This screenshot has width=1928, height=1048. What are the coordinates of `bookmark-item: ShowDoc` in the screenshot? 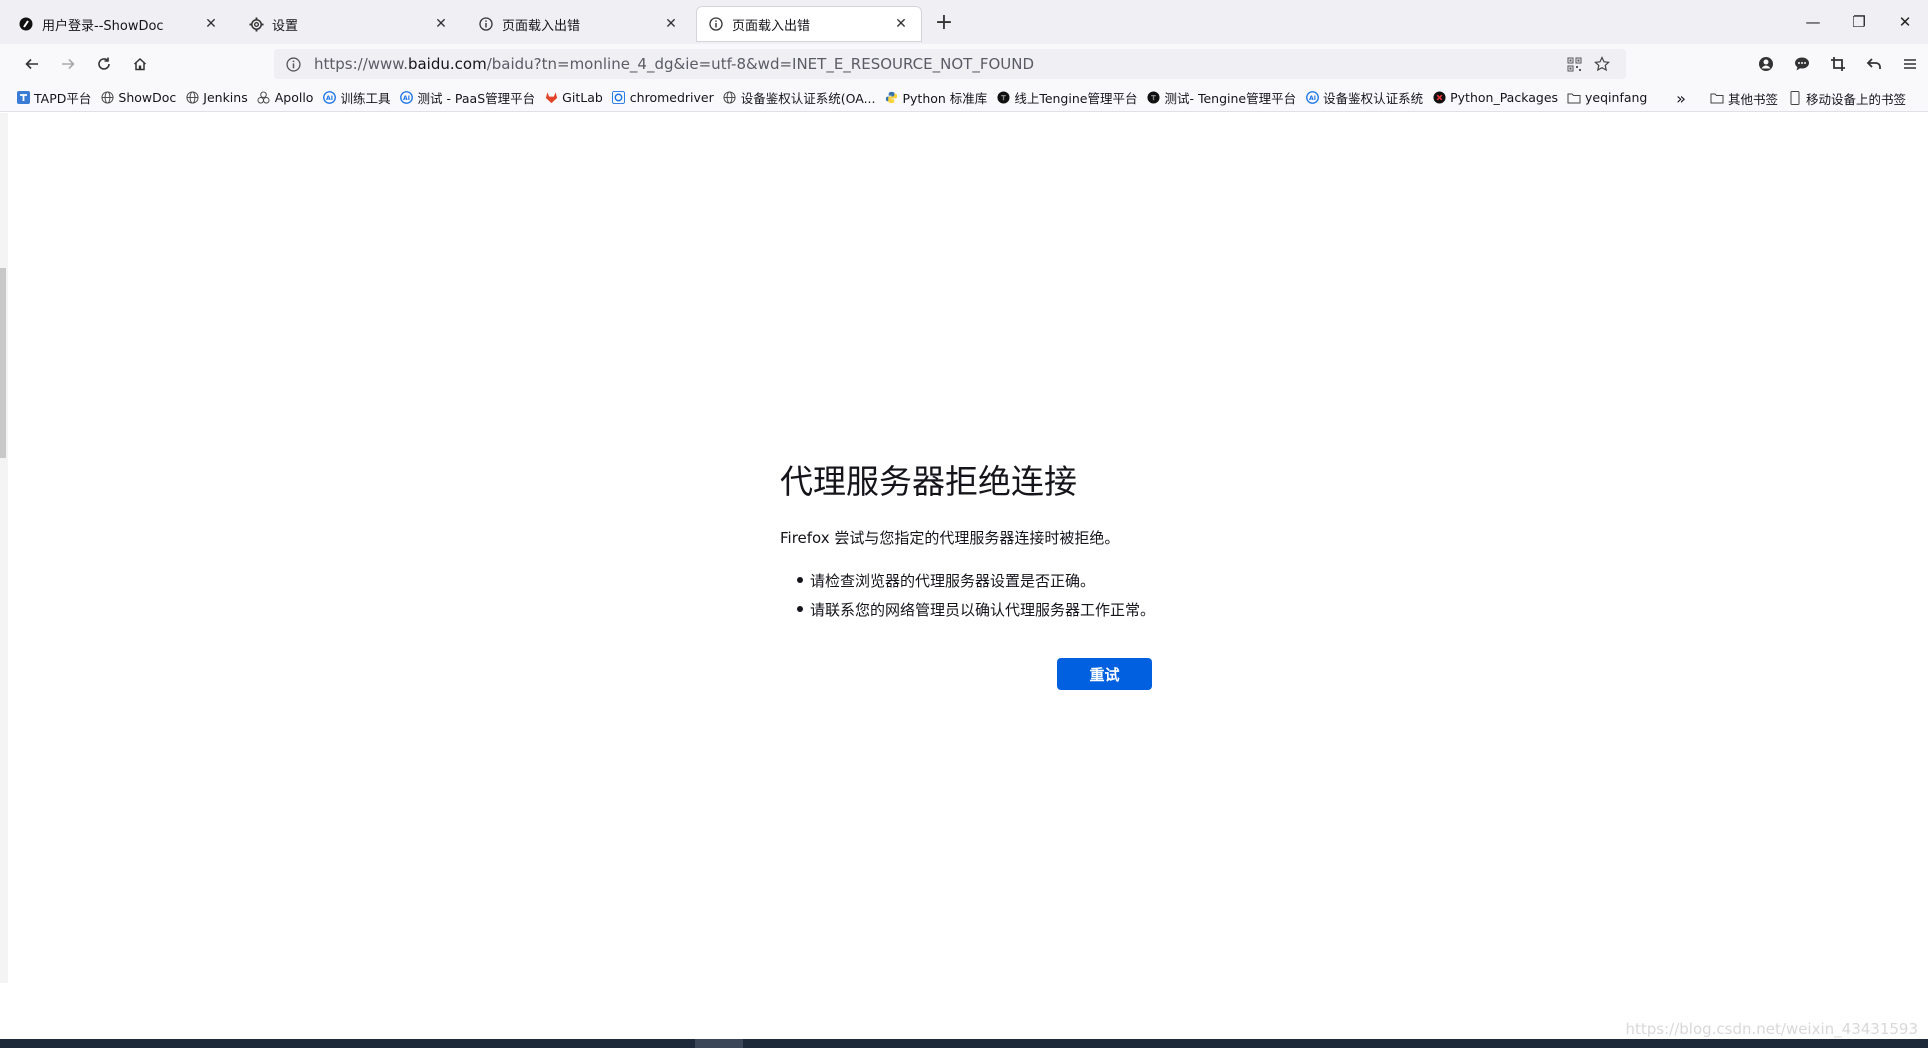 It's located at (138, 97).